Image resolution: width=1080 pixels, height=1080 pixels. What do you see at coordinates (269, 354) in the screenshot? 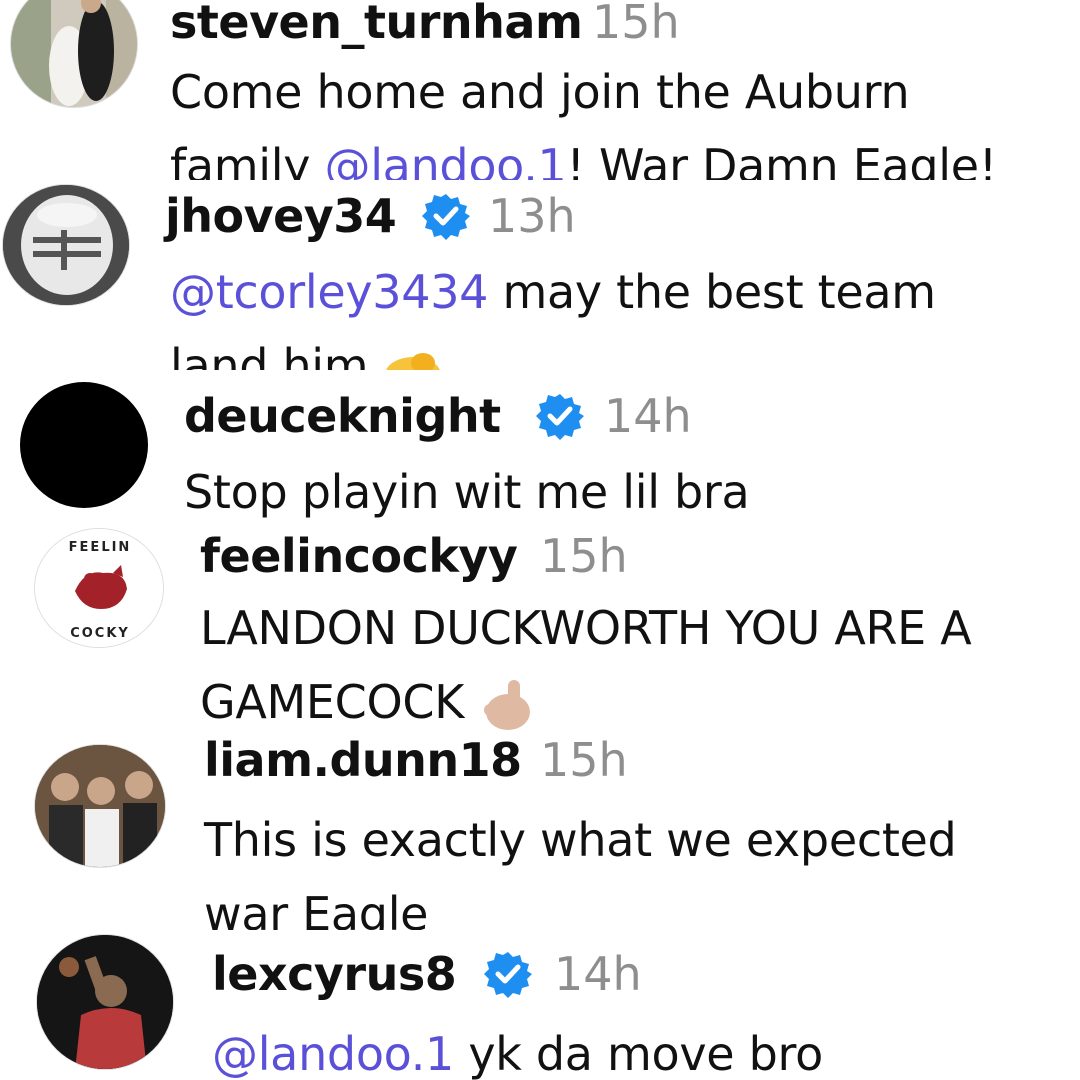
I see `comment-line: land him` at bounding box center [269, 354].